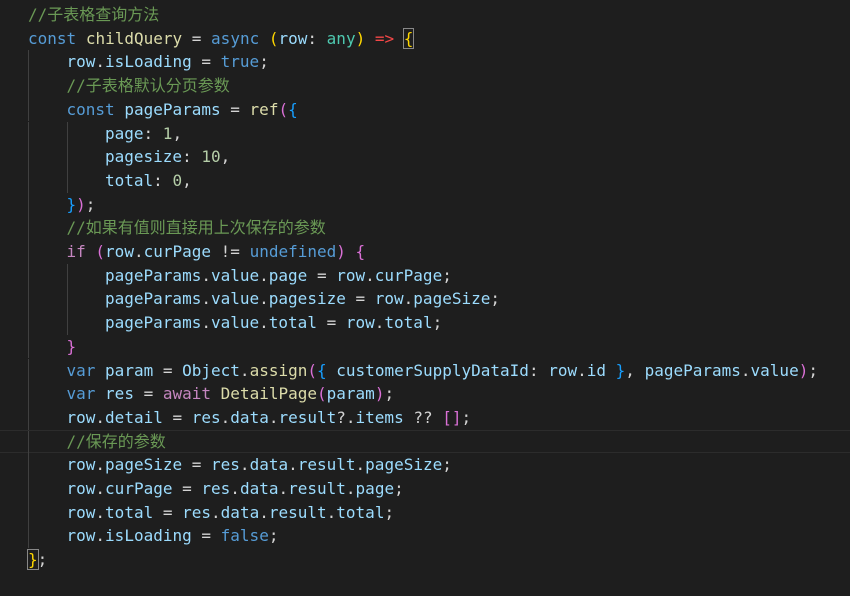 This screenshot has height=596, width=850. I want to click on code-text: //子表格默认分页参数, so click(148, 86).